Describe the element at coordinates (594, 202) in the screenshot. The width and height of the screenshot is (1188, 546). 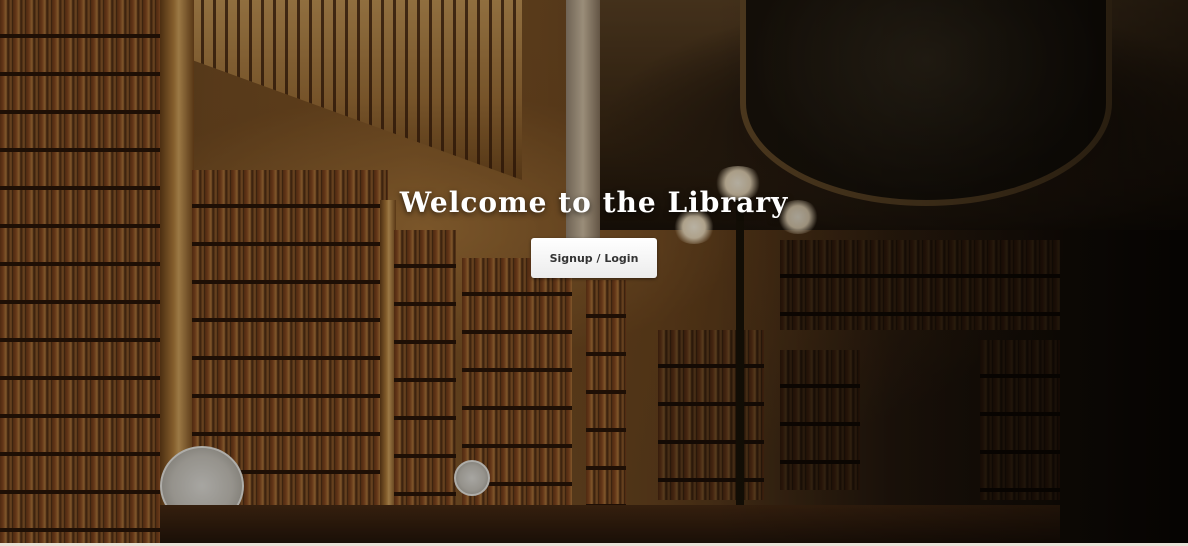
I see `page-title: Welcome to the Library` at that location.